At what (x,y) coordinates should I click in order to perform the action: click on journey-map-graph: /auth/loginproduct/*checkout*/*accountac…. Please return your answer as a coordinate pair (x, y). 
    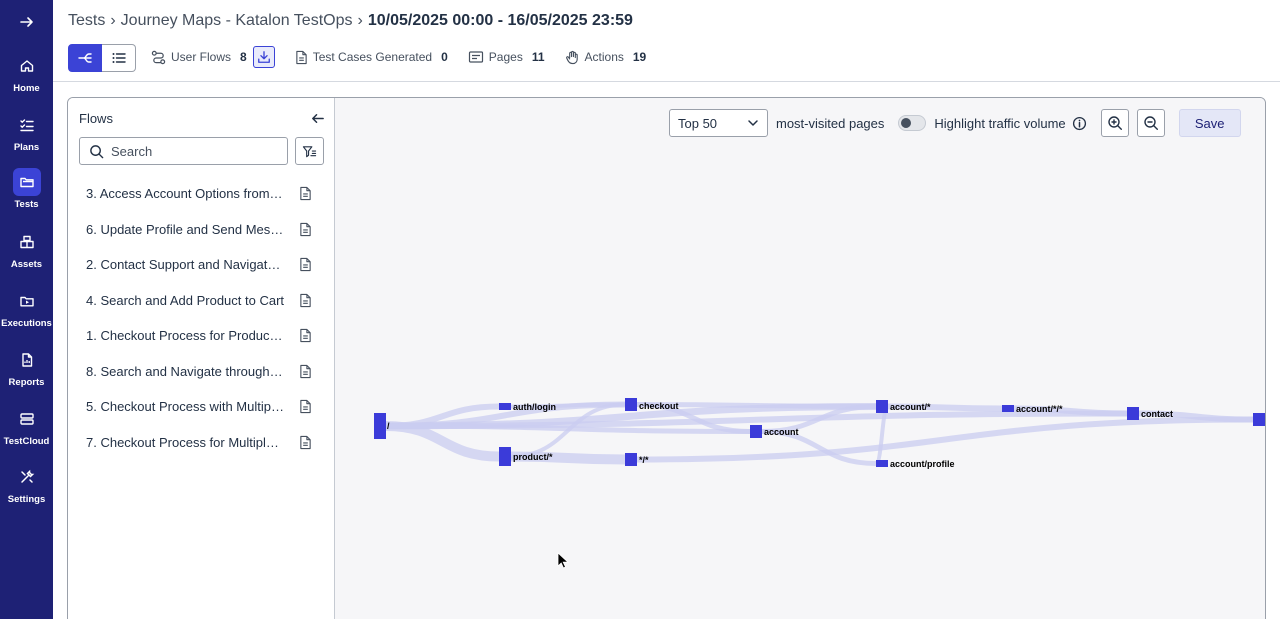
    Looking at the image, I should click on (819, 433).